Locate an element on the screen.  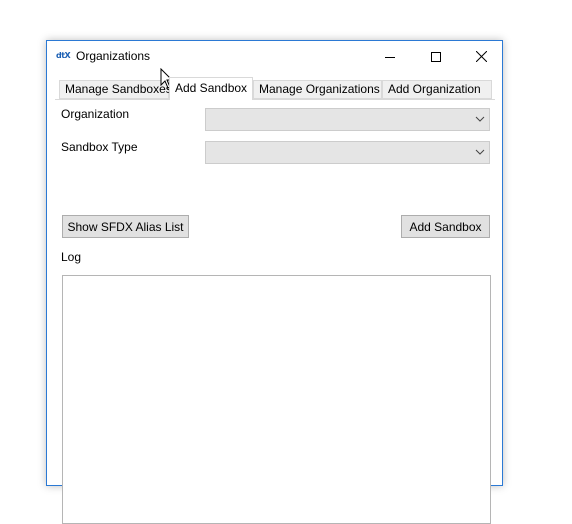
tab-add-sandbox: Add Sandbox is located at coordinates (211, 88).